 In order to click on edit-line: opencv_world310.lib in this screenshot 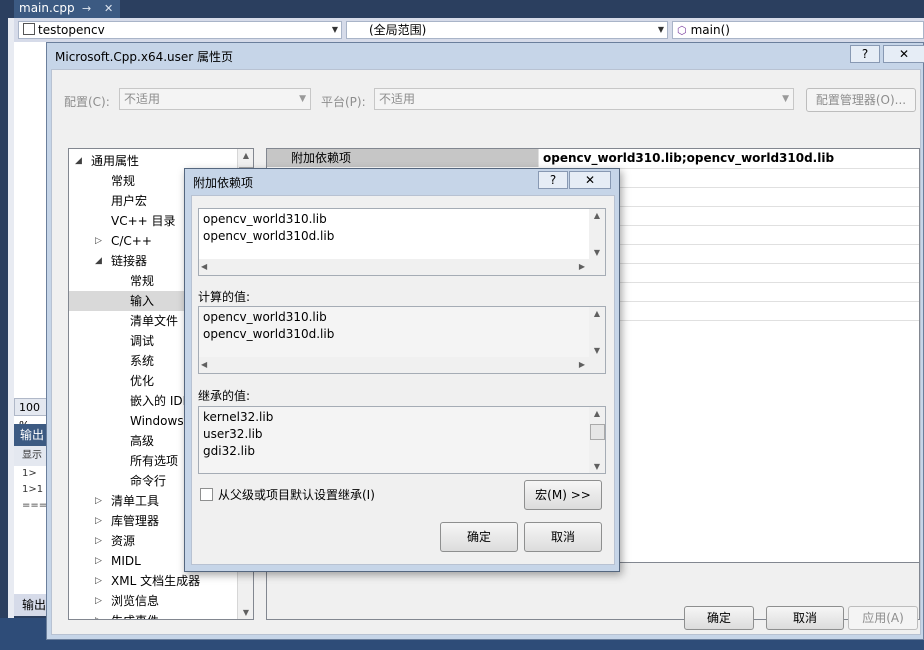, I will do `click(265, 219)`.